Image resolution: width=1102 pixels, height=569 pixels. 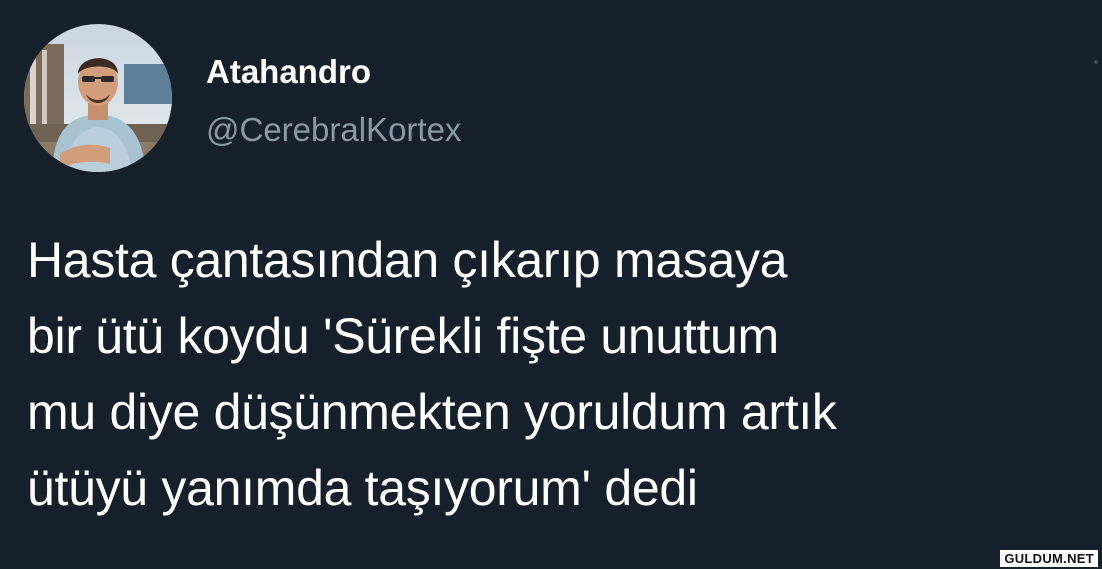 I want to click on avatar-photo, so click(x=98, y=98).